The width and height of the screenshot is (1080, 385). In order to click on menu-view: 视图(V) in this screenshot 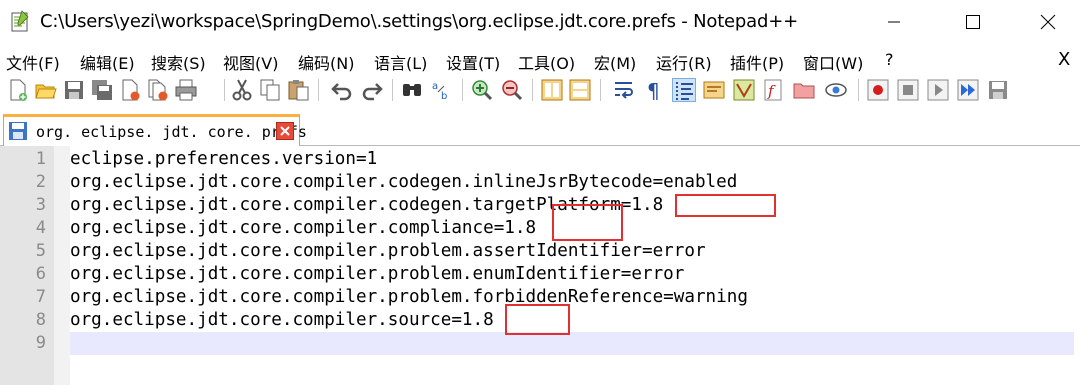, I will do `click(250, 62)`.